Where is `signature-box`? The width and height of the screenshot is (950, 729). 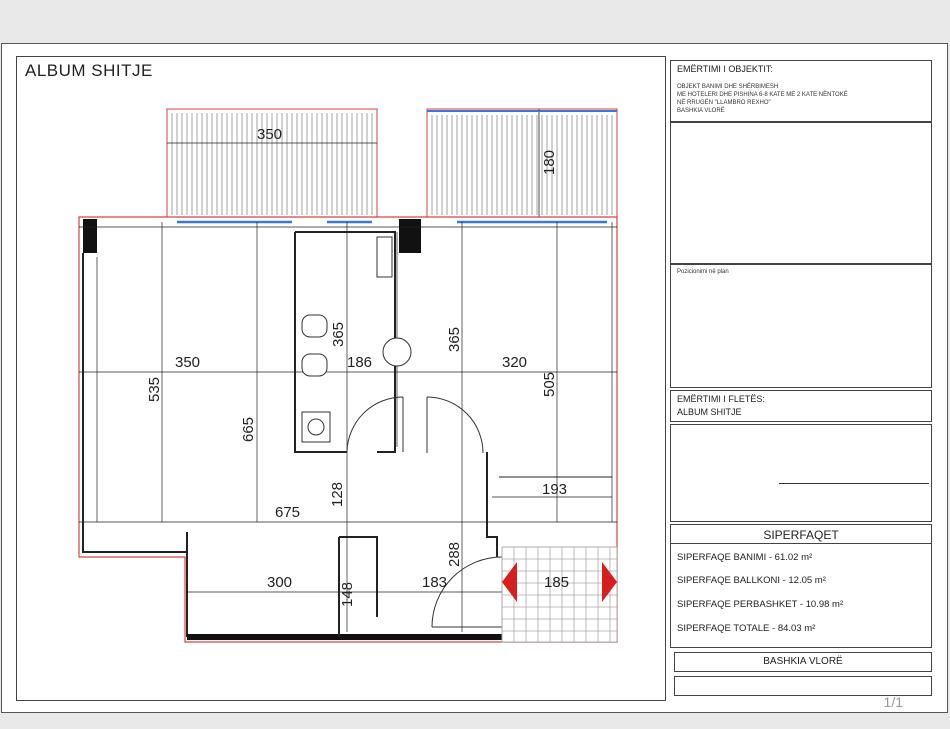 signature-box is located at coordinates (801, 473).